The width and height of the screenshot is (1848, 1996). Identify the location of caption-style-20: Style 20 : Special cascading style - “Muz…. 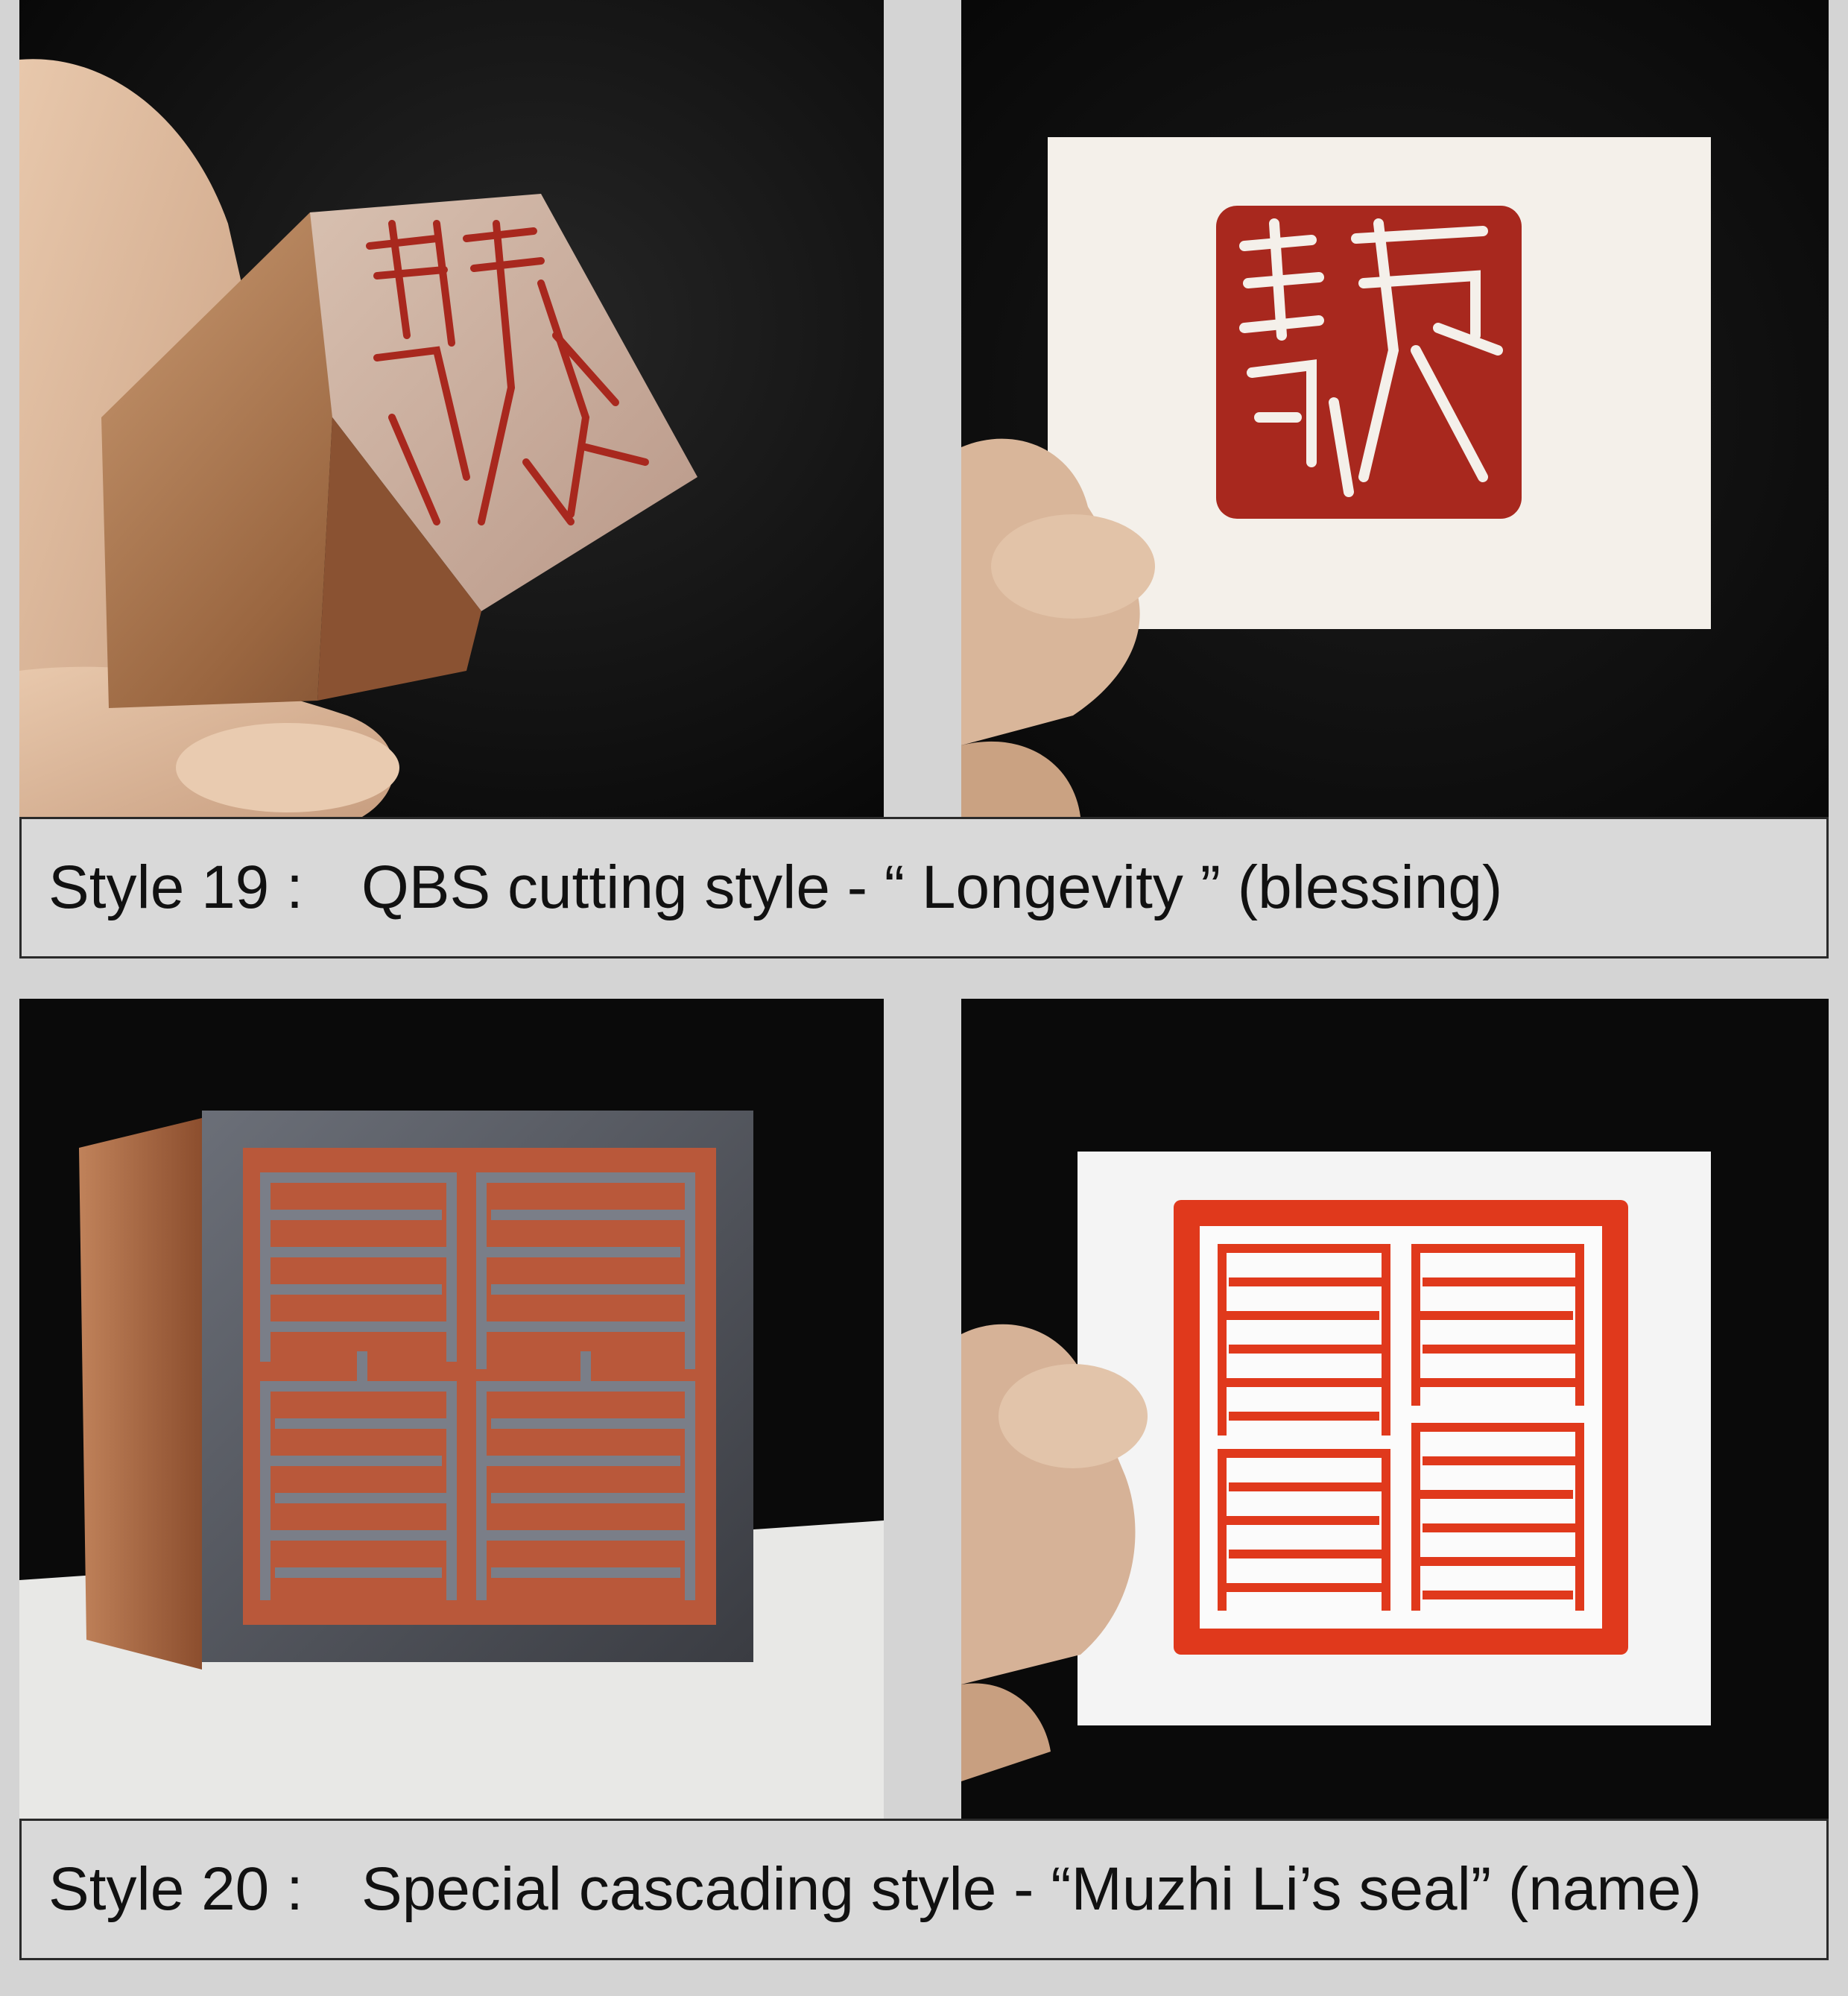
(924, 1889).